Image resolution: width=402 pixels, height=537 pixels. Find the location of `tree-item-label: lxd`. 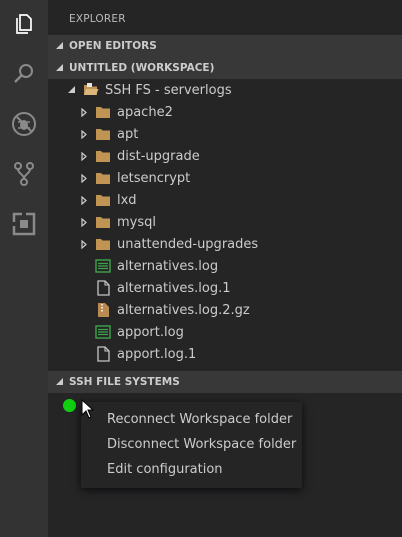

tree-item-label: lxd is located at coordinates (127, 200).